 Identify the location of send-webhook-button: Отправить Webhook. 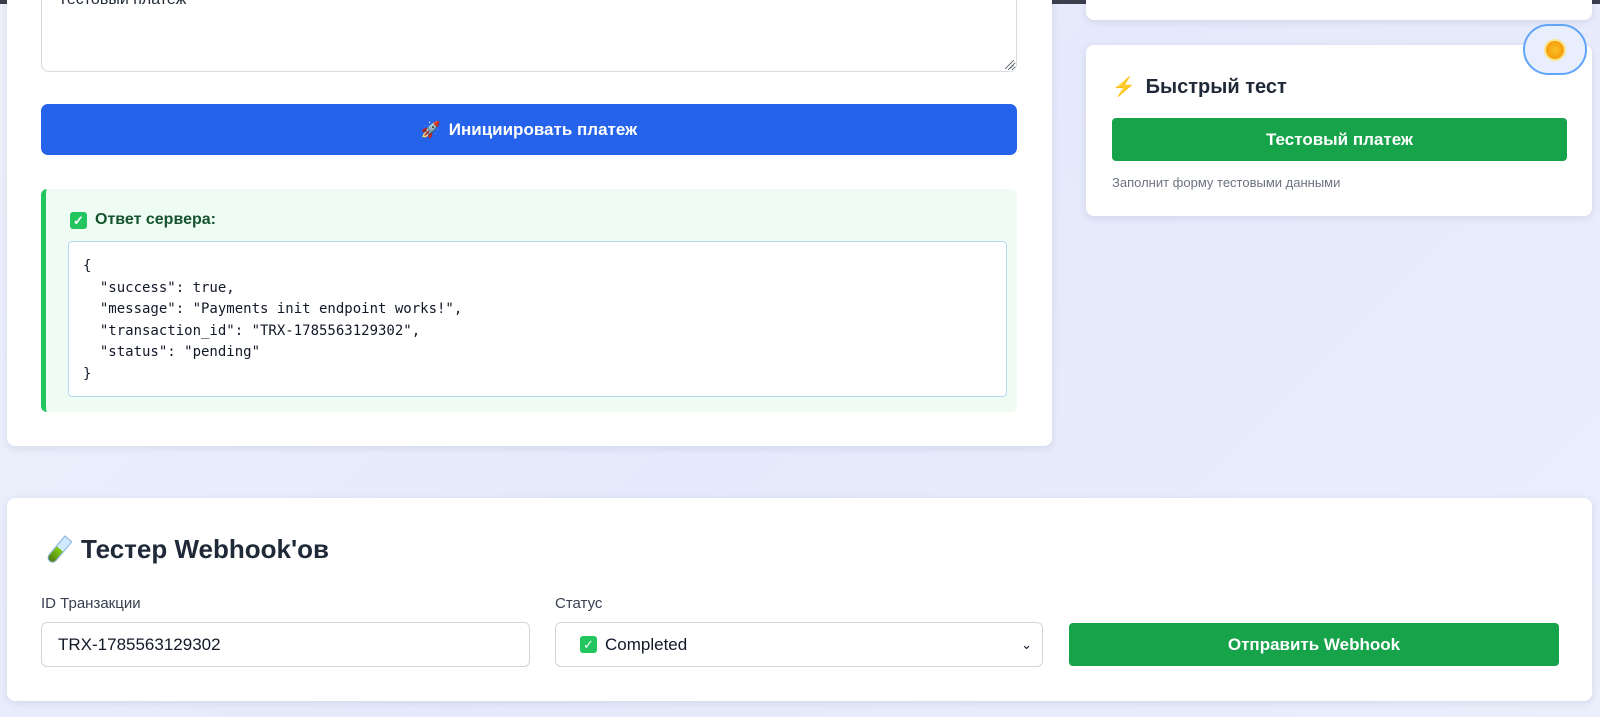
(1314, 644).